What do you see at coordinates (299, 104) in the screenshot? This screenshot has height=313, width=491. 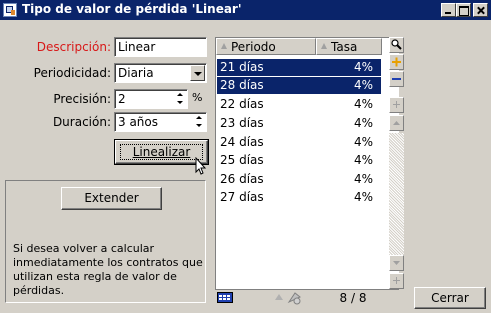 I see `list-item: 22 días 4%` at bounding box center [299, 104].